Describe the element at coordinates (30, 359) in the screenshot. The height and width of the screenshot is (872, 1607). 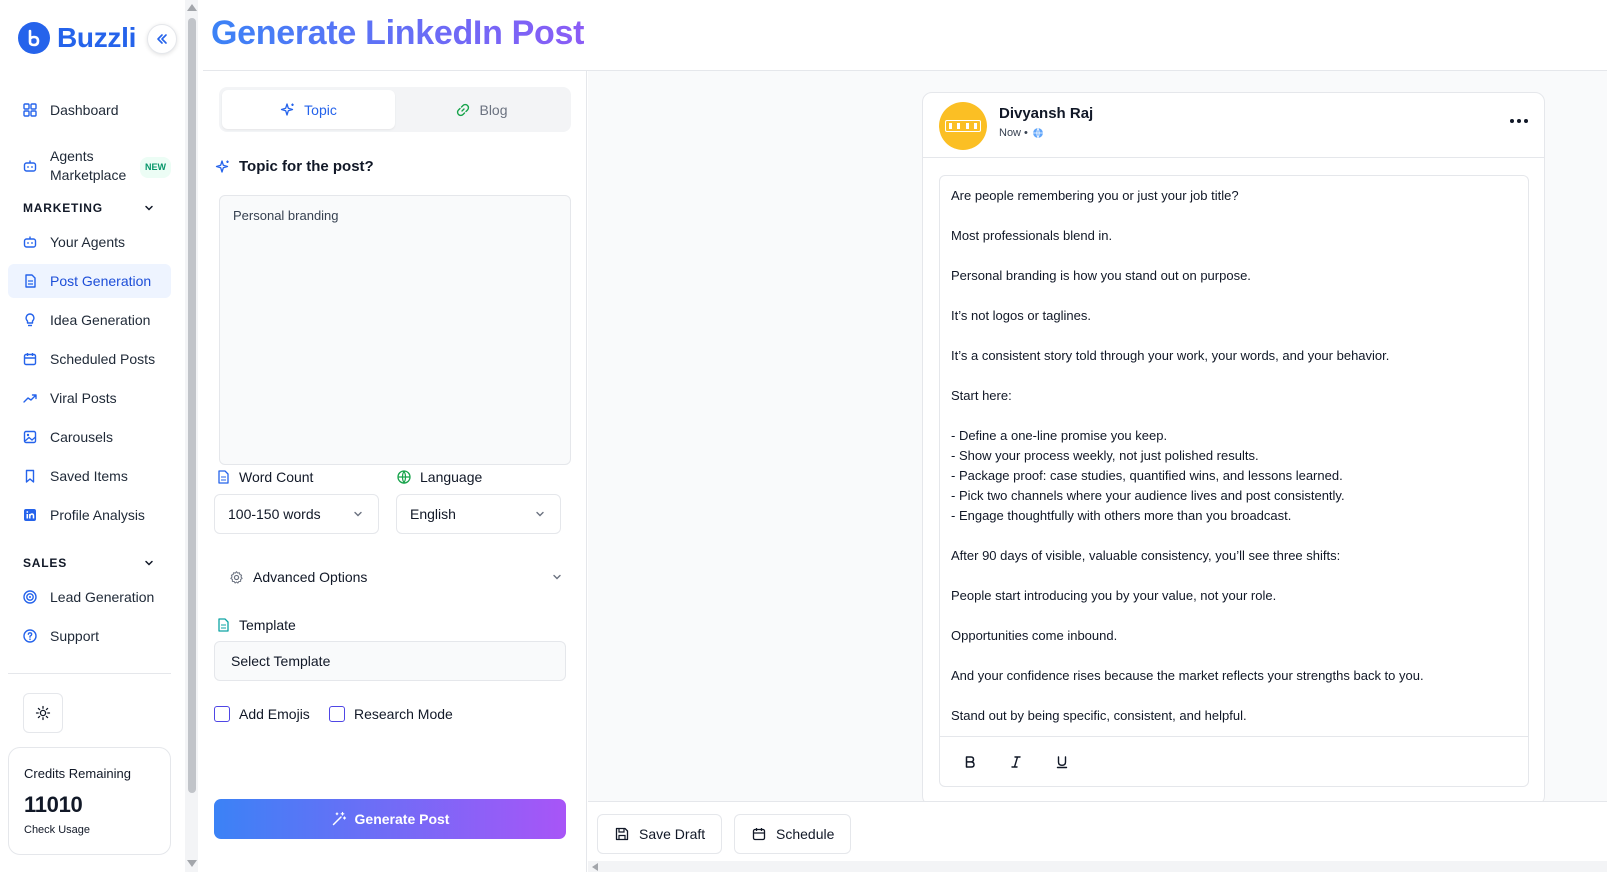
I see `calendar-icon` at that location.